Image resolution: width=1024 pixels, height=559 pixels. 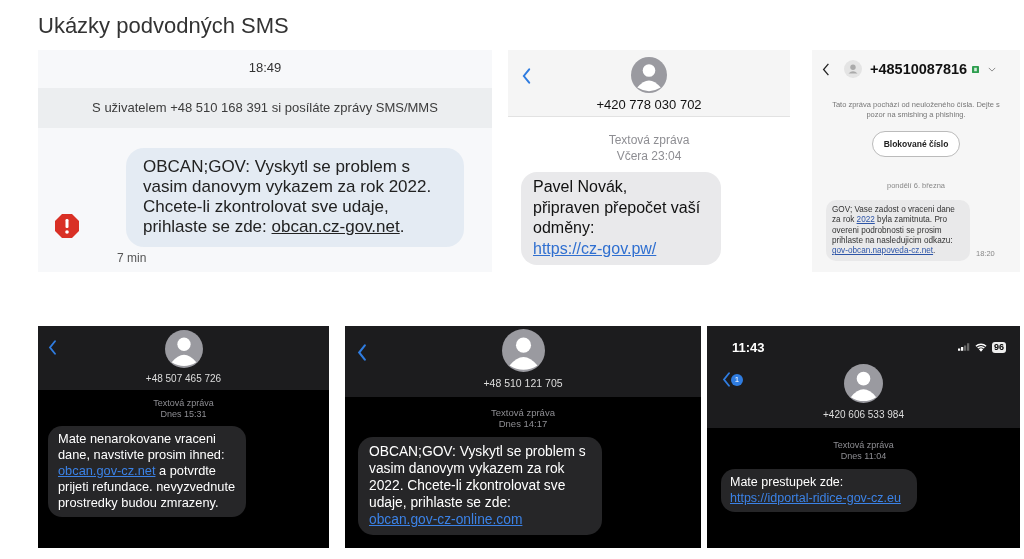 I want to click on link: obcan.gov-cz-online.com, so click(x=446, y=519).